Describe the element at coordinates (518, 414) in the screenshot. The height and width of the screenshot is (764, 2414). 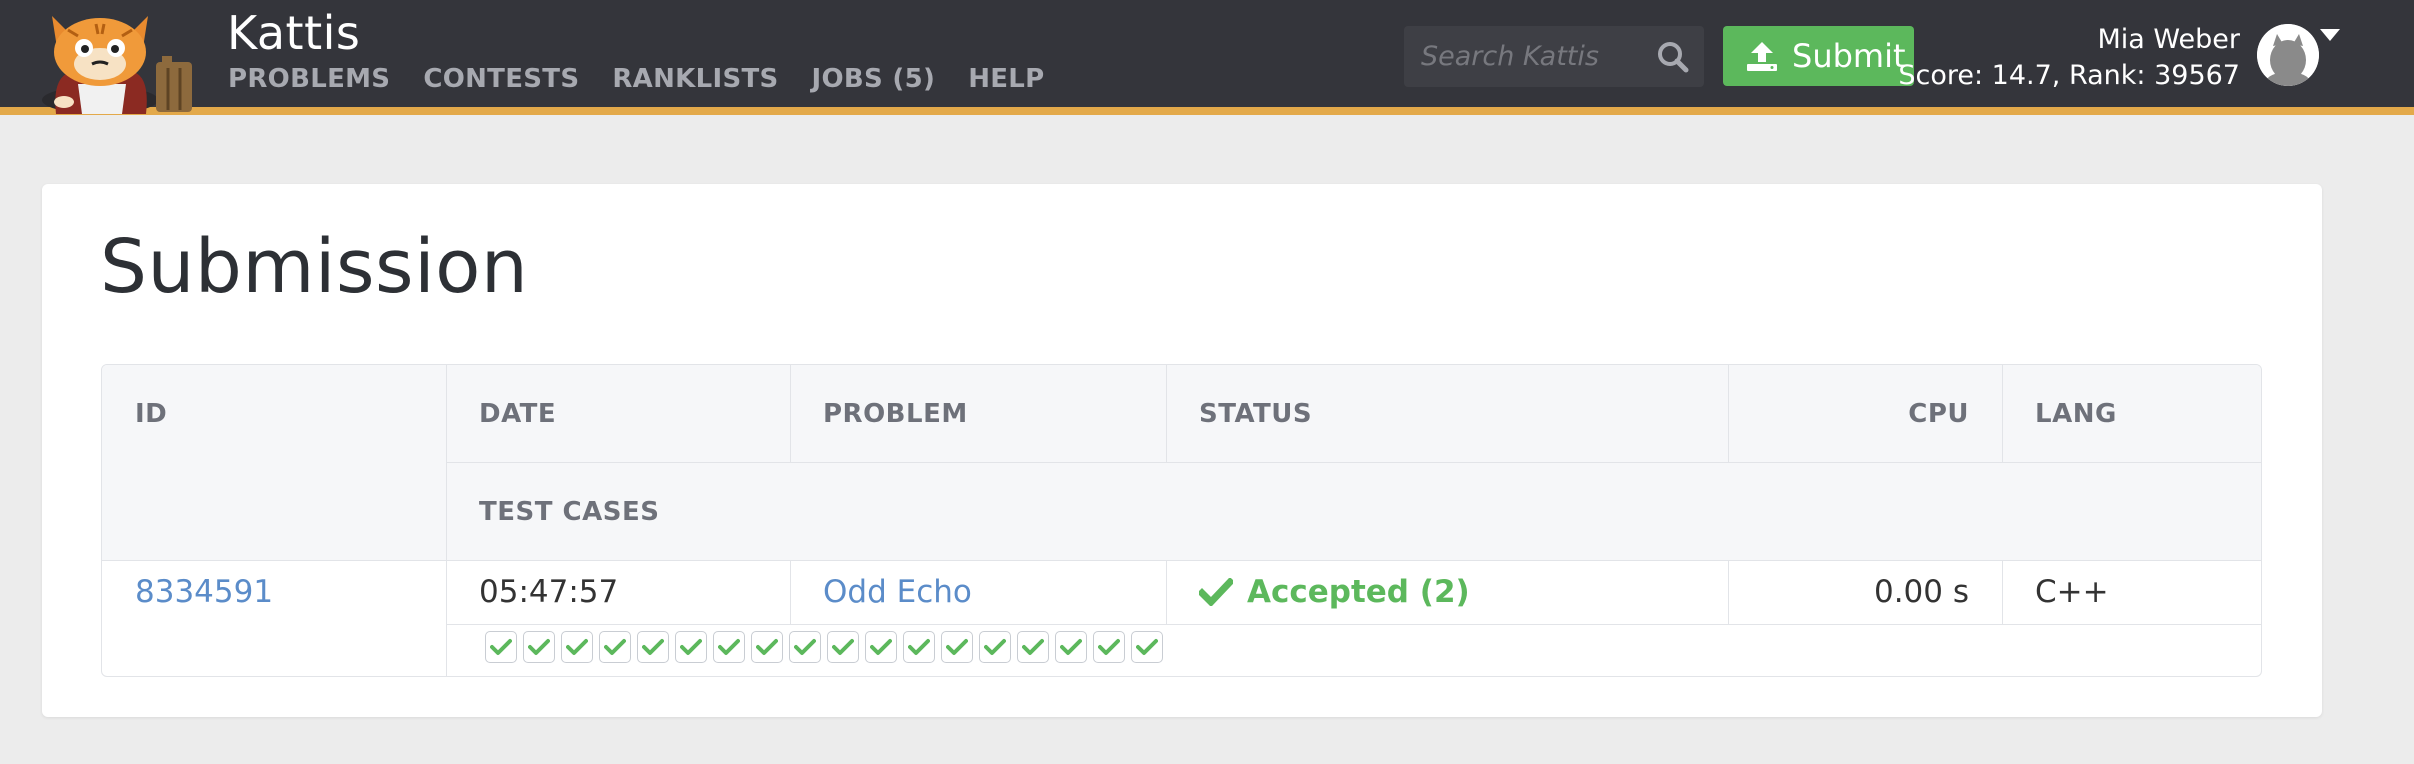
I see `column-header-date: DATE` at that location.